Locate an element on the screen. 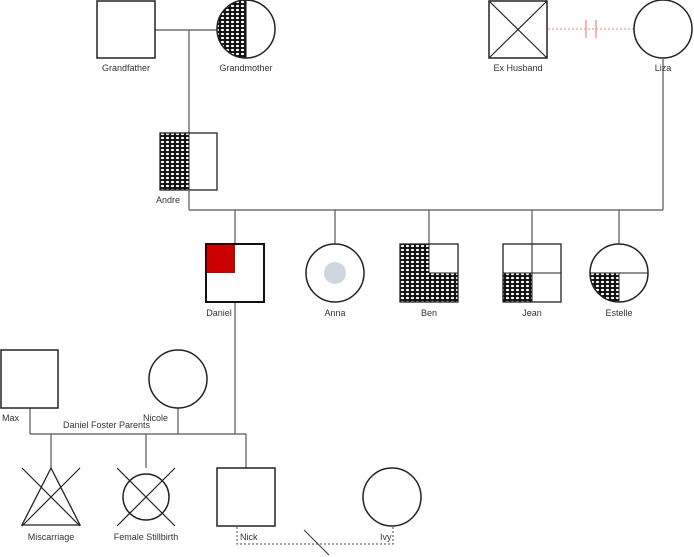 The width and height of the screenshot is (694, 557). person-estelle: Estelle is located at coordinates (619, 280).